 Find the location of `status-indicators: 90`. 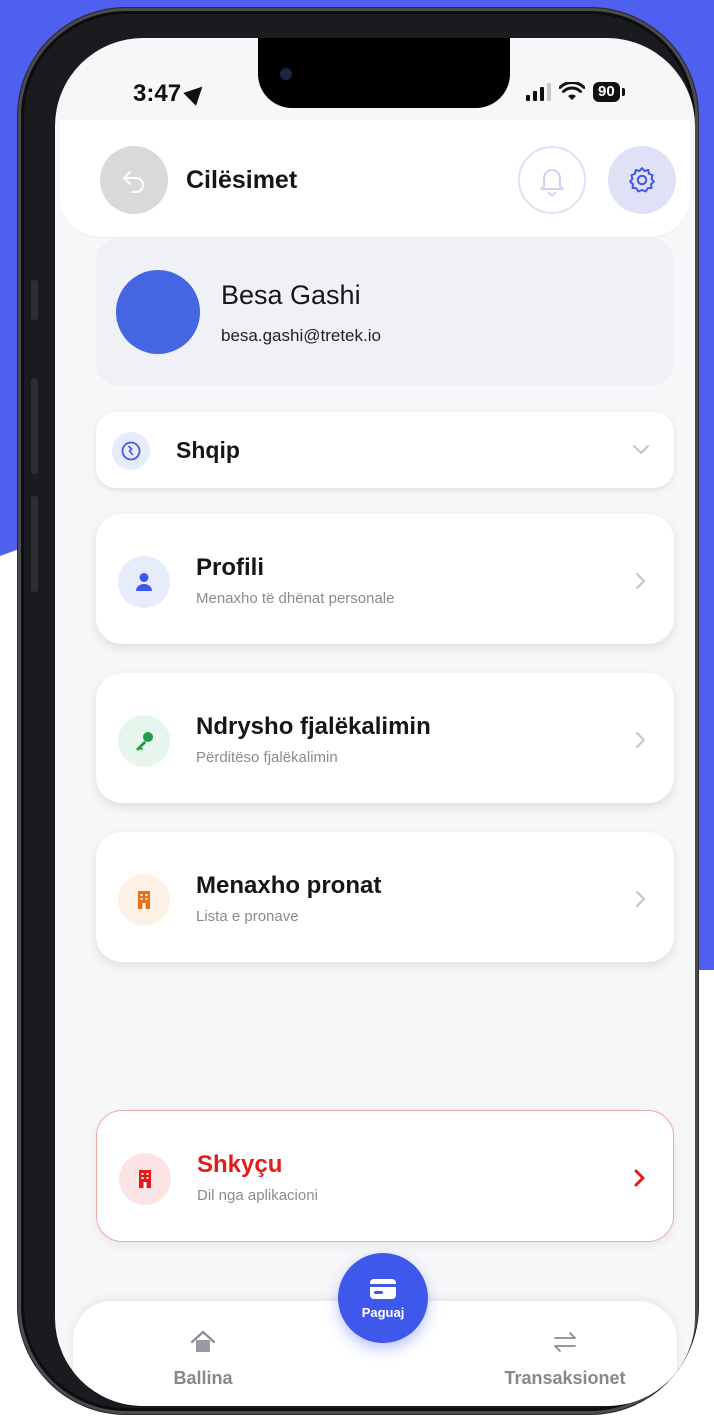

status-indicators: 90 is located at coordinates (575, 92).